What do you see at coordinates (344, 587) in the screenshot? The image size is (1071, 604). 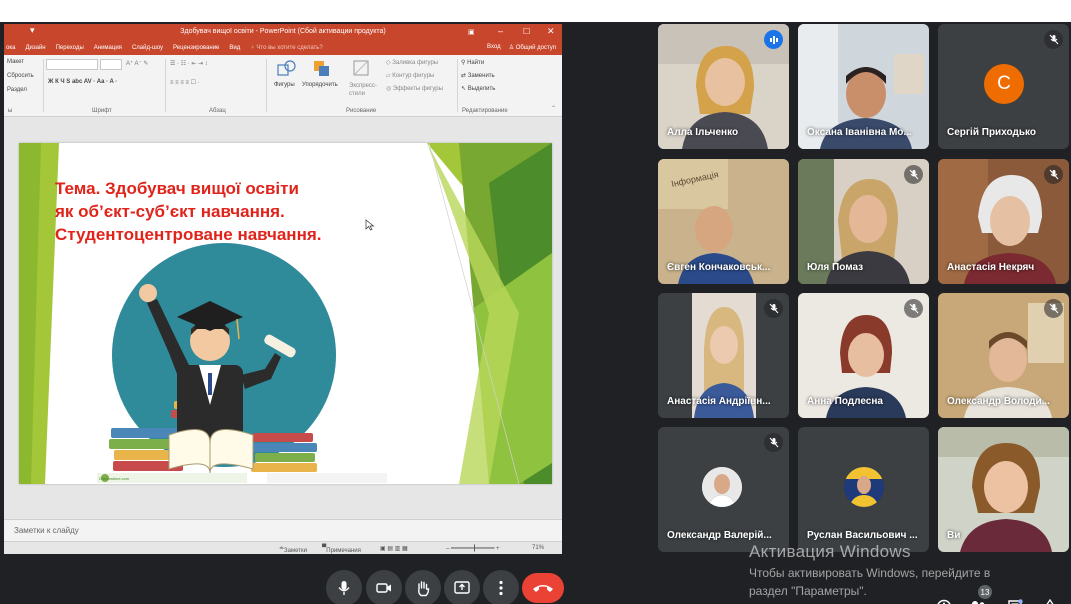 I see `microphone-button` at bounding box center [344, 587].